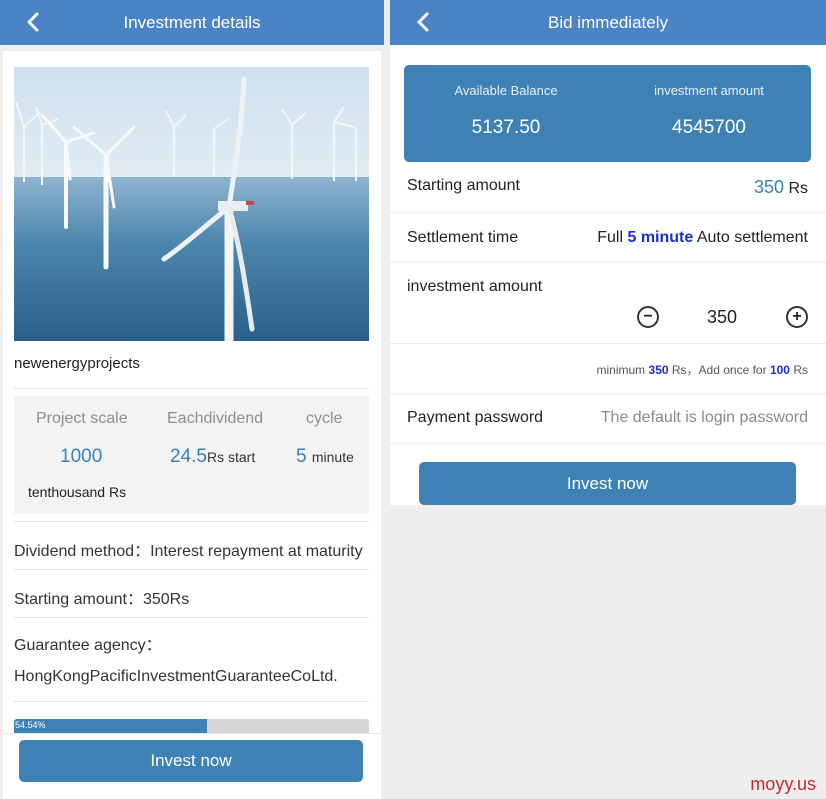 This screenshot has height=799, width=826. I want to click on minus-icon: −, so click(648, 316).